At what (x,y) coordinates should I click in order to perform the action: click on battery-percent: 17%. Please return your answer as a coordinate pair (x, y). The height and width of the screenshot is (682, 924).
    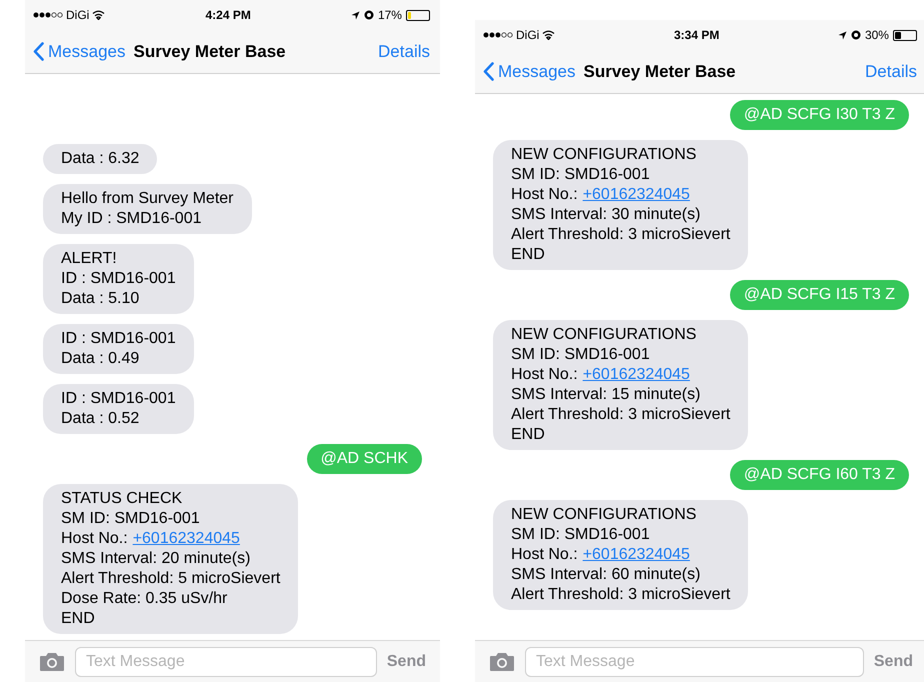
    Looking at the image, I should click on (390, 15).